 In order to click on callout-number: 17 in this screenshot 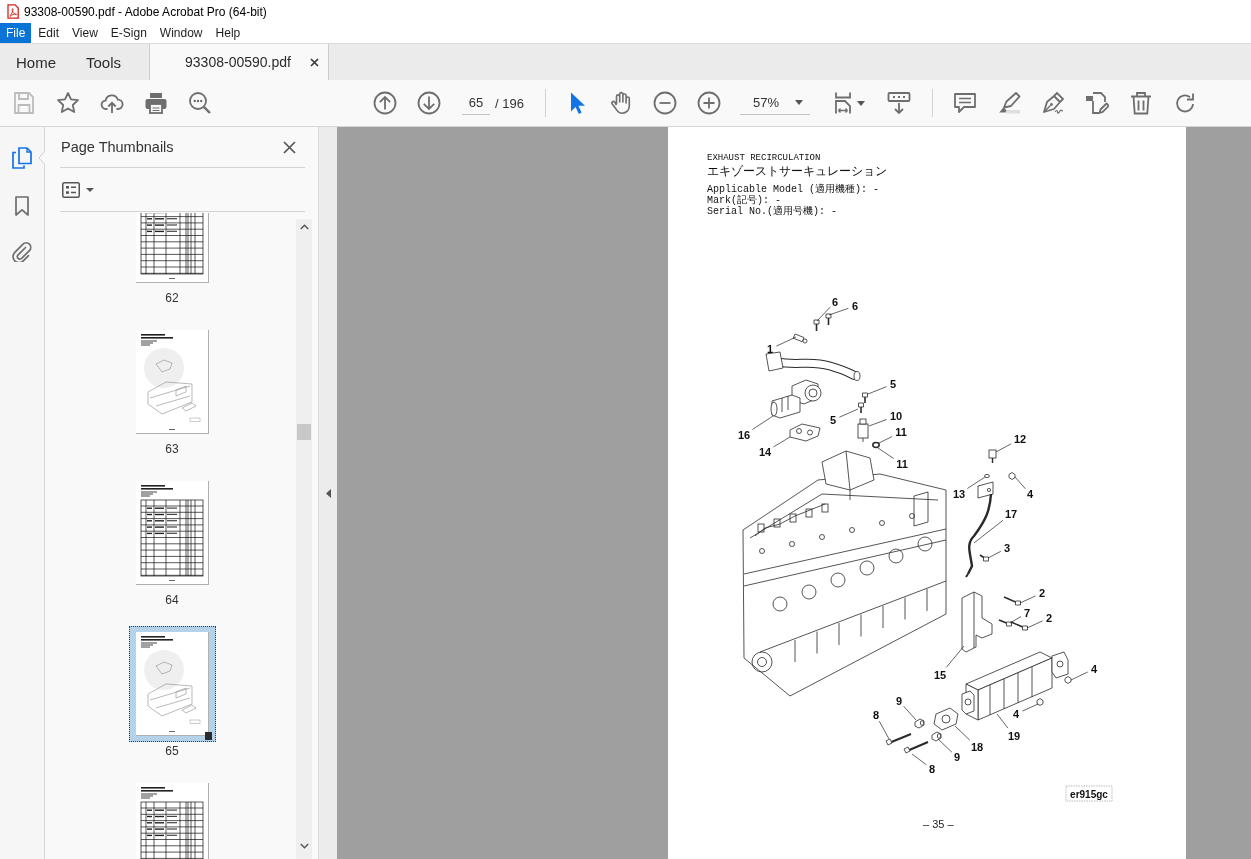, I will do `click(1011, 514)`.